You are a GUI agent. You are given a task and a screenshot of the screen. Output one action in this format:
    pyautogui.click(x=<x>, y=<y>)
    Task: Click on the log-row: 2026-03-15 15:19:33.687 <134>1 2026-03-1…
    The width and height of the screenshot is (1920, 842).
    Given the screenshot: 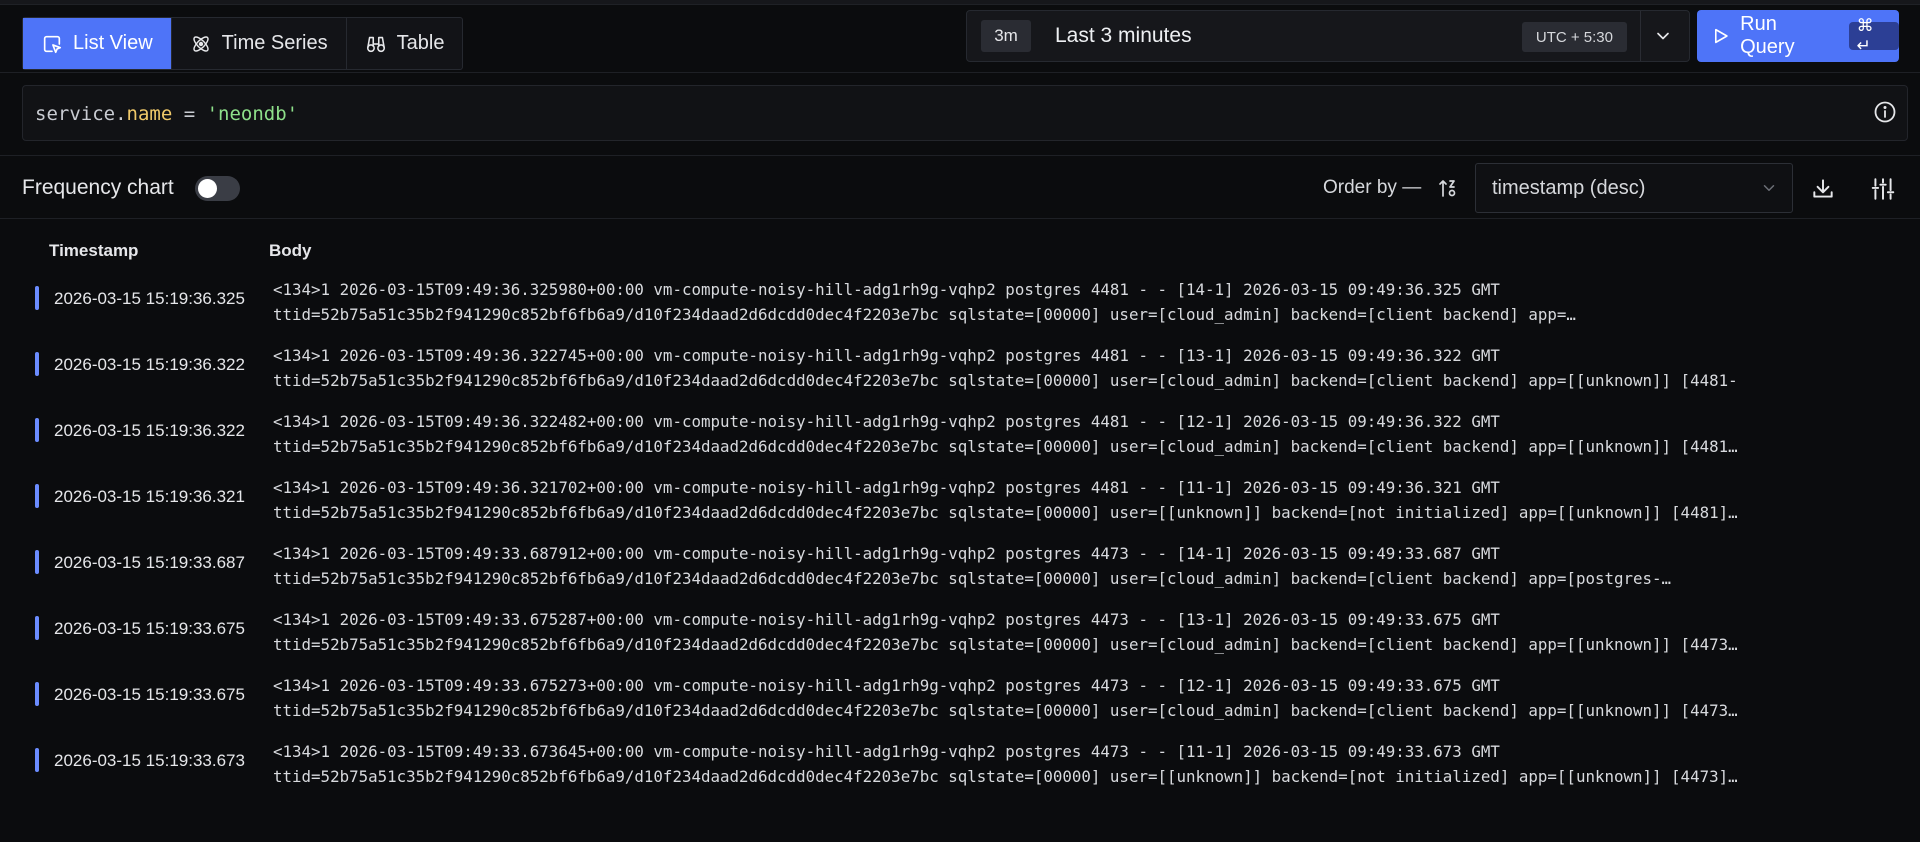 What is the action you would take?
    pyautogui.click(x=960, y=567)
    